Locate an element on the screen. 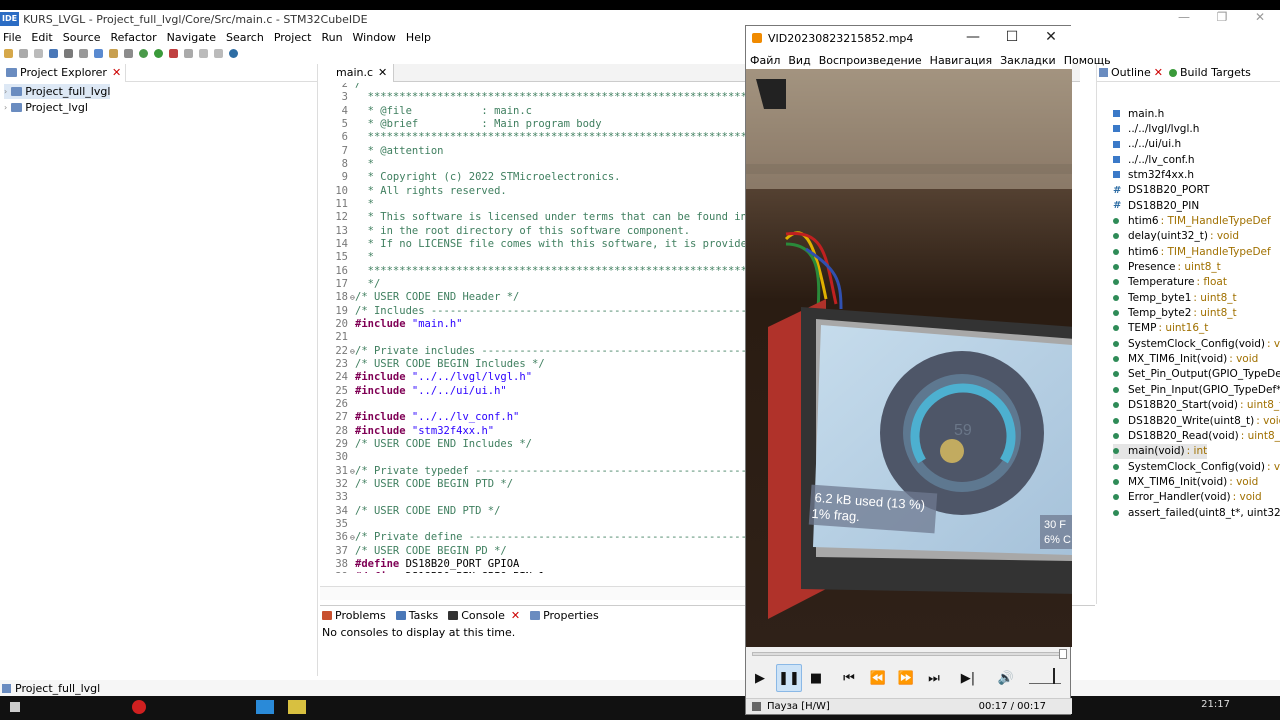 The height and width of the screenshot is (720, 1280). tab-main-c: main.c ✕ is located at coordinates (357, 72).